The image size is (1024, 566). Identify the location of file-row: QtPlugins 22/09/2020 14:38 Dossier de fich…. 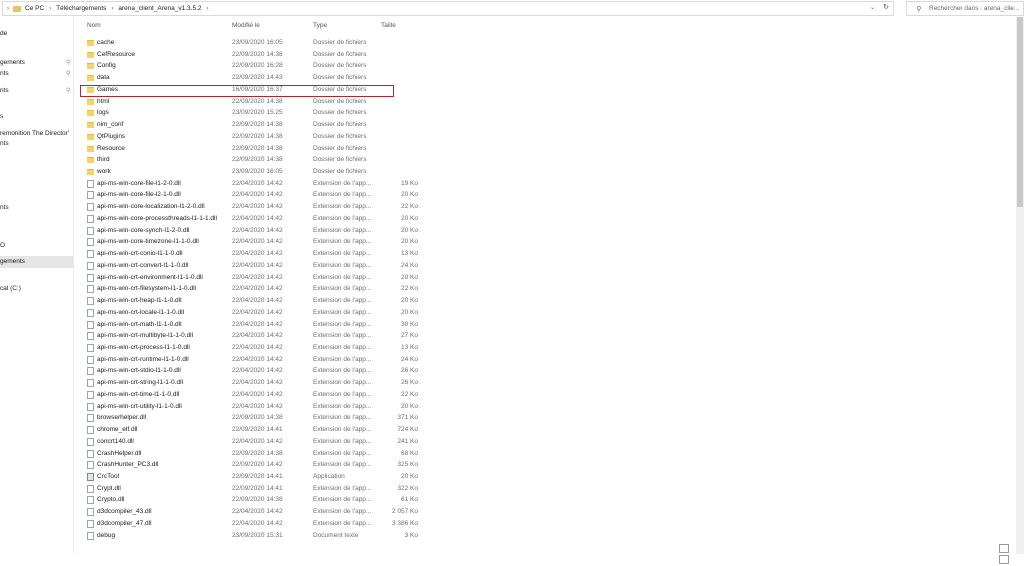
(253, 137).